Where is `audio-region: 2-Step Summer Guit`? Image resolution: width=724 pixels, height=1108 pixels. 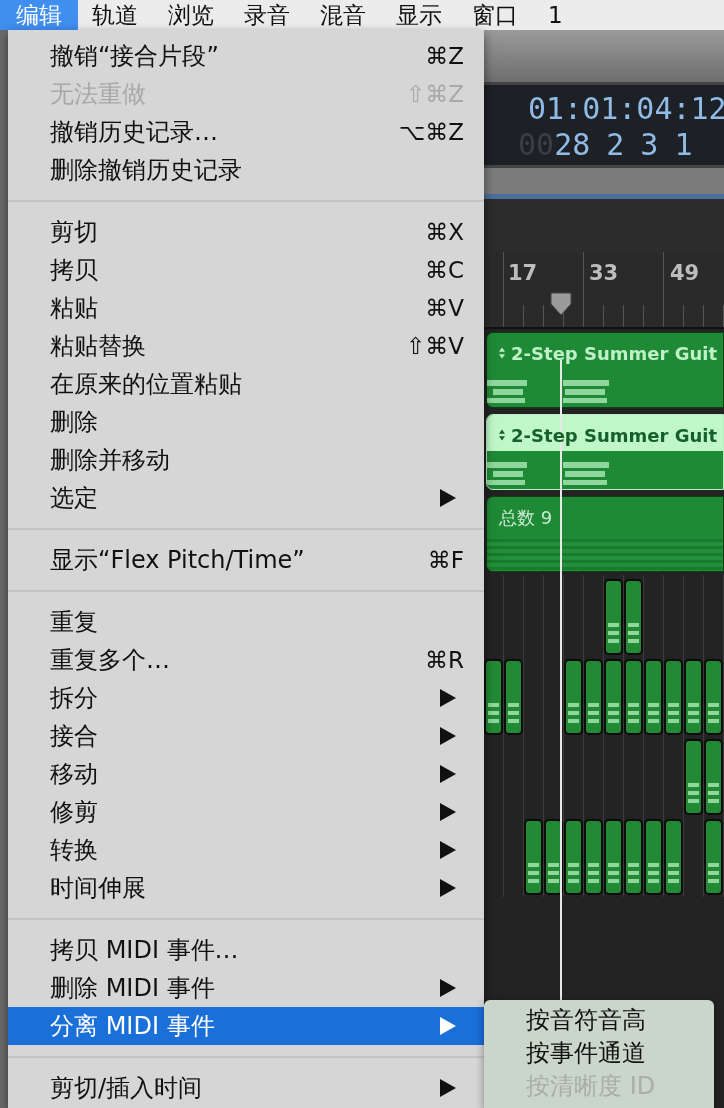 audio-region: 2-Step Summer Guit is located at coordinates (605, 452).